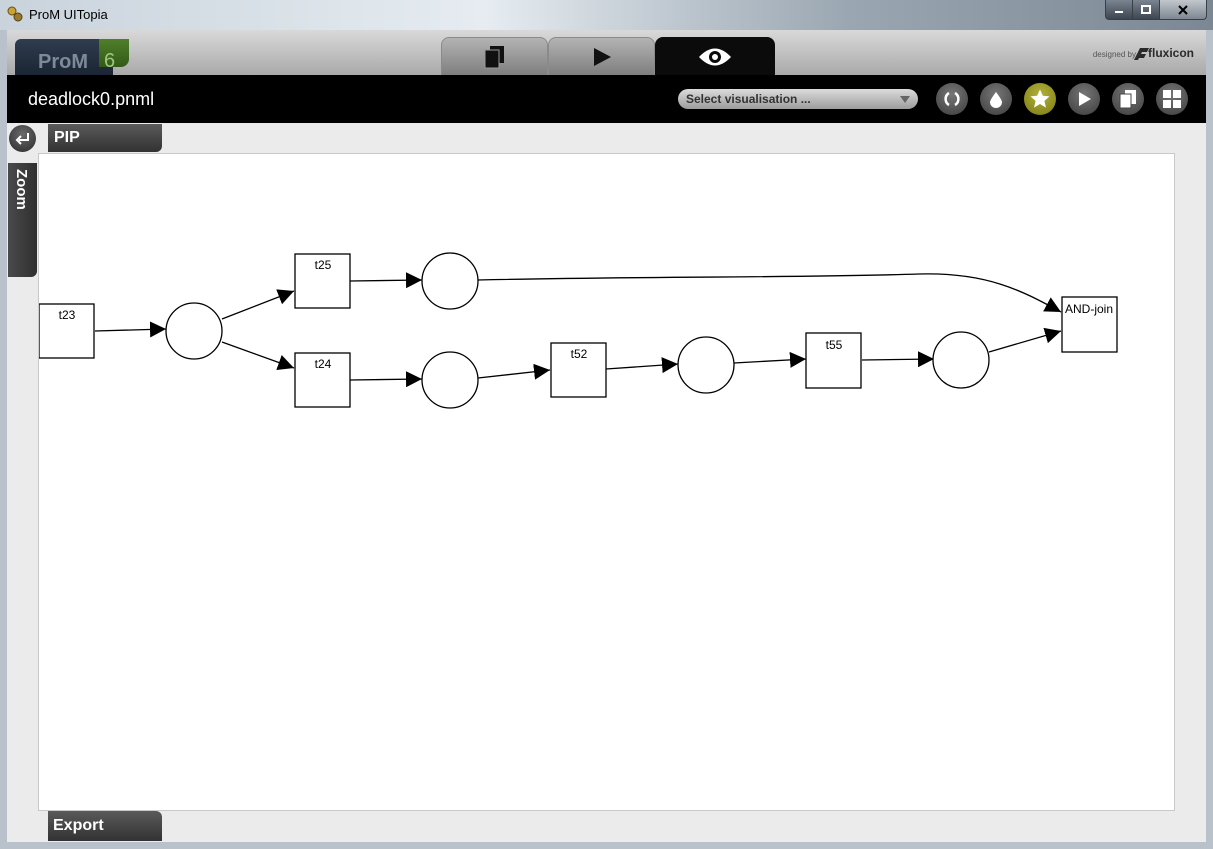 The height and width of the screenshot is (849, 1213). I want to click on grid-icon, so click(1172, 99).